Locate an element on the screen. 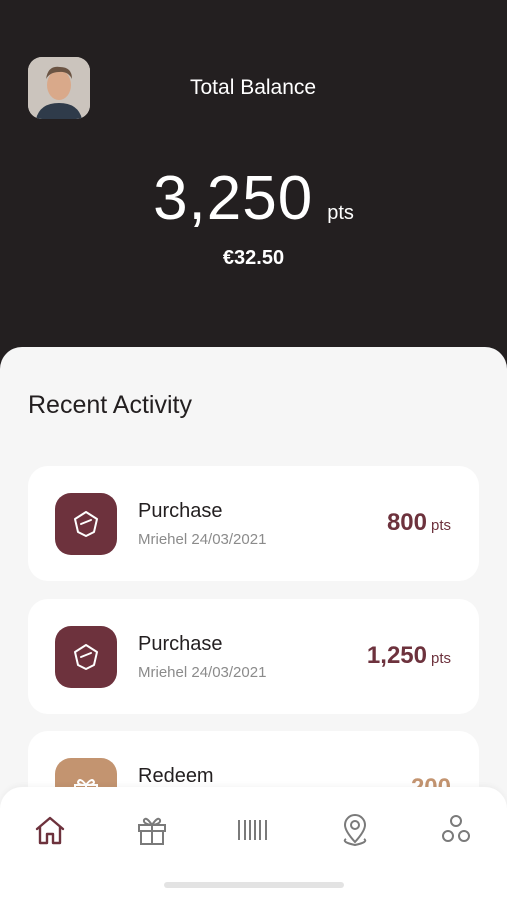 Image resolution: width=507 pixels, height=900 pixels. avatar is located at coordinates (59, 88).